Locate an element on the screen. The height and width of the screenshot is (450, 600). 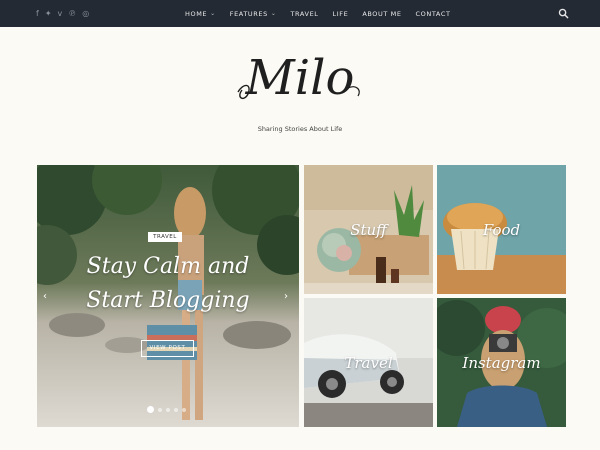
category-label: Stuff is located at coordinates (368, 230).